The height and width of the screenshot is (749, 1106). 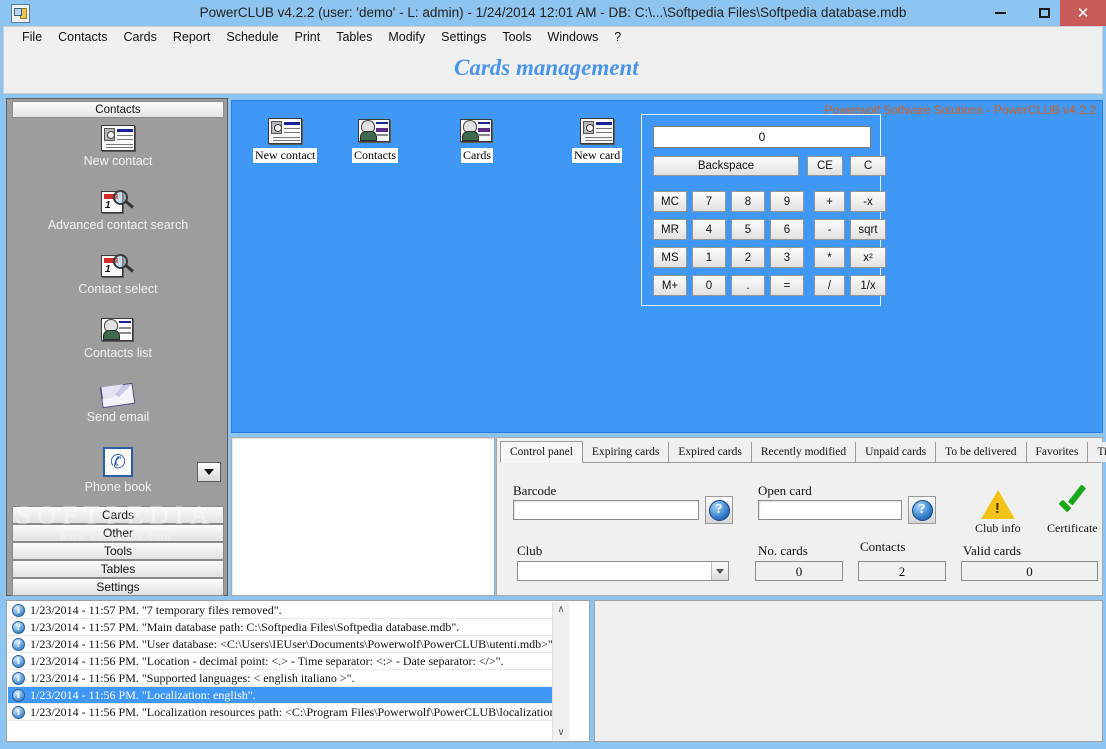 What do you see at coordinates (1057, 452) in the screenshot?
I see `tab-favorites: Favorites` at bounding box center [1057, 452].